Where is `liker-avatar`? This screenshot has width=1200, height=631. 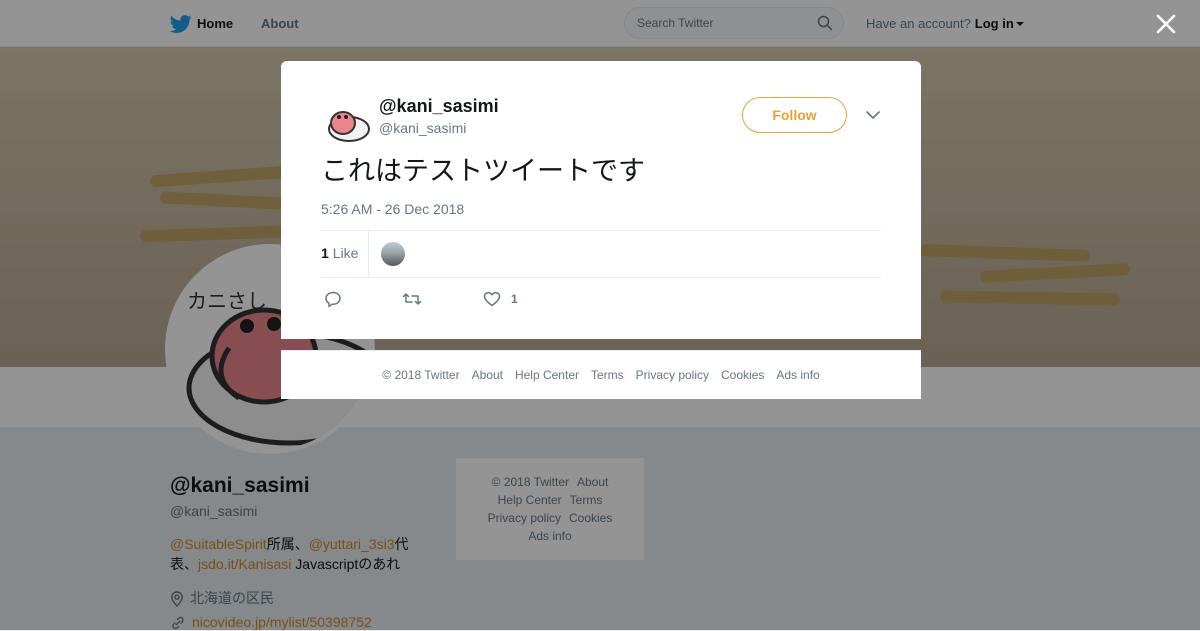
liker-avatar is located at coordinates (393, 254).